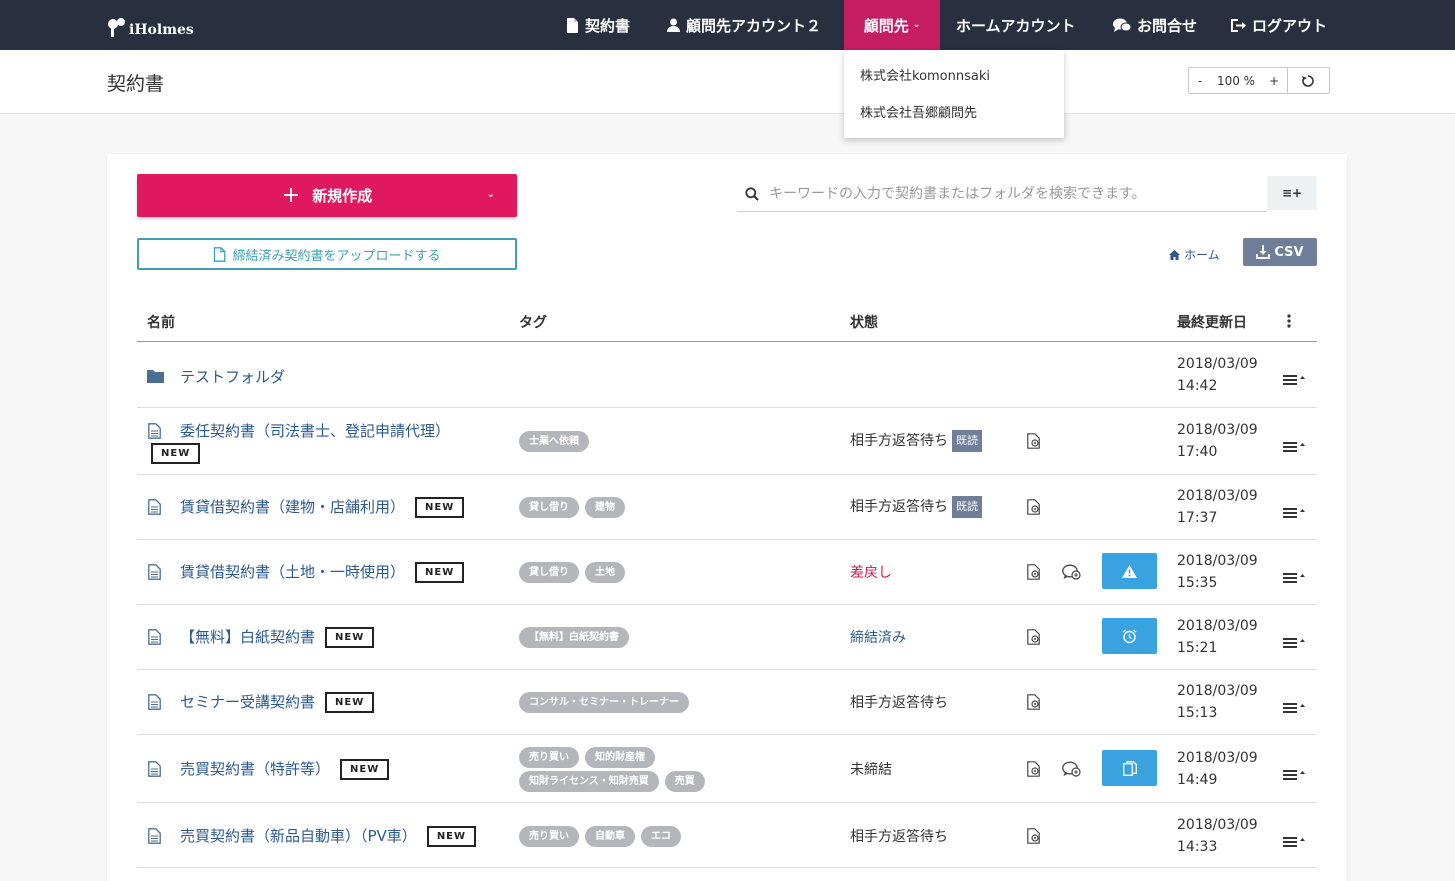  Describe the element at coordinates (292, 507) in the screenshot. I see `contract-name-link: 賃貸借契約書（建物・店舗利用）` at that location.